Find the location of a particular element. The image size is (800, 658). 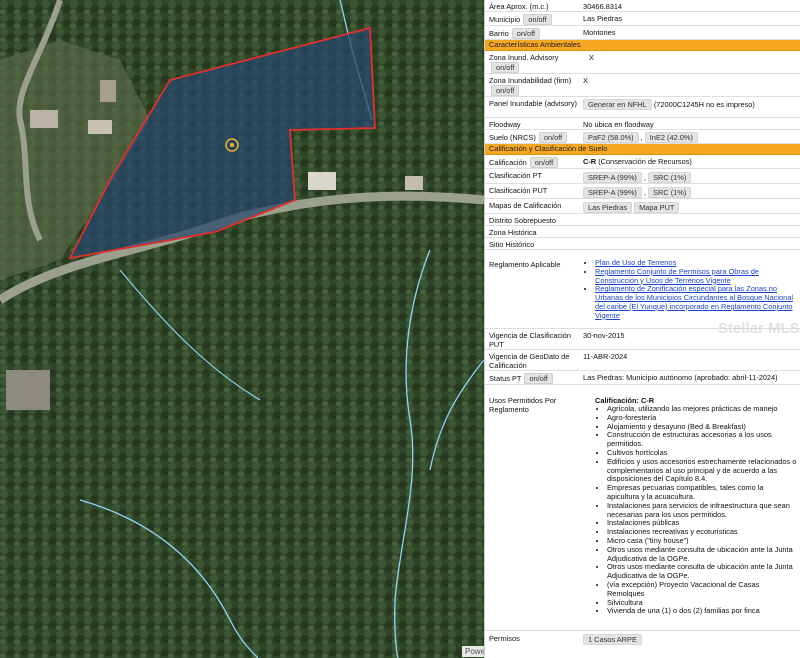

status-pt-toggle-button: on/off is located at coordinates (538, 378).